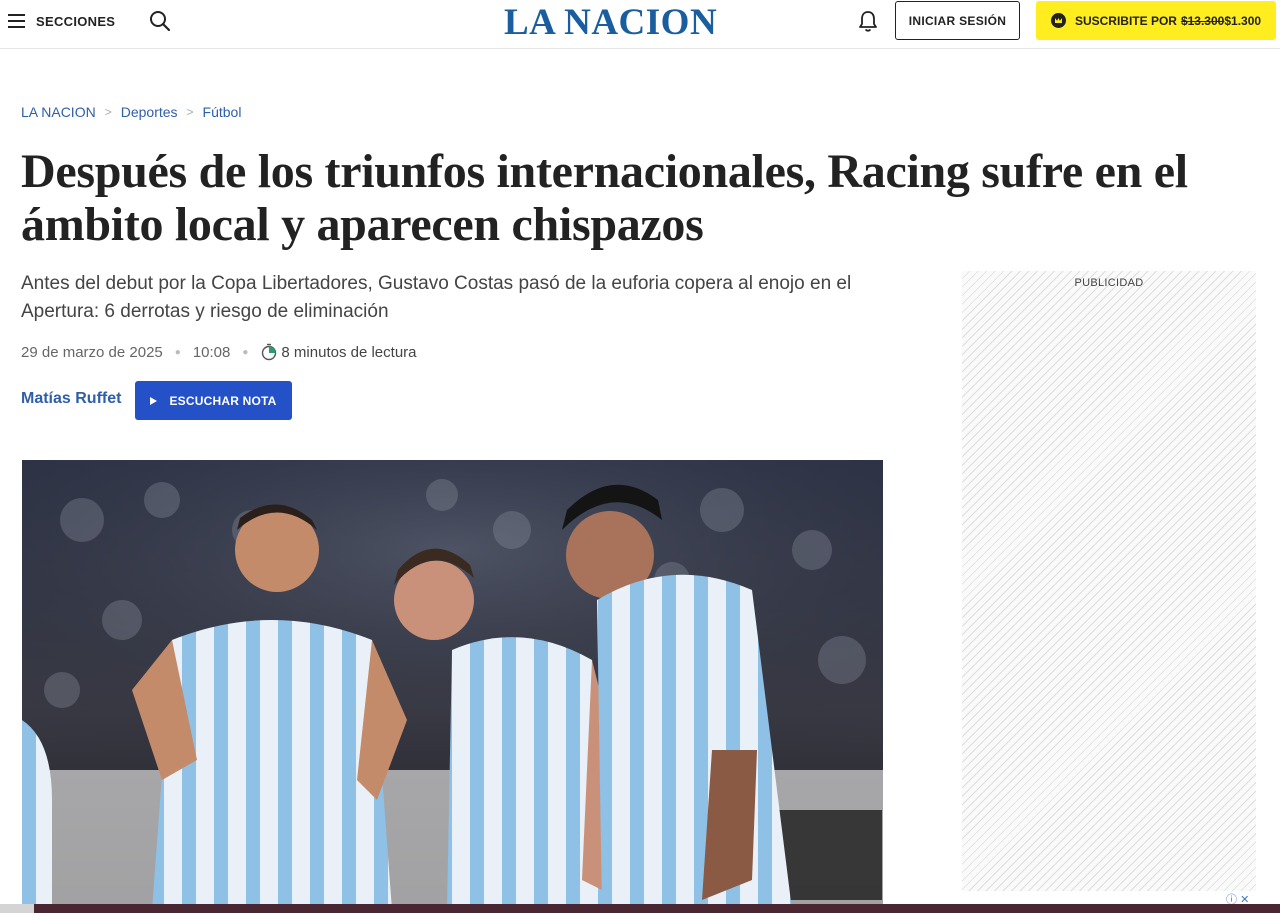 This screenshot has height=913, width=1280. What do you see at coordinates (1243, 20) in the screenshot?
I see `subscribe-new-price: $1.300` at bounding box center [1243, 20].